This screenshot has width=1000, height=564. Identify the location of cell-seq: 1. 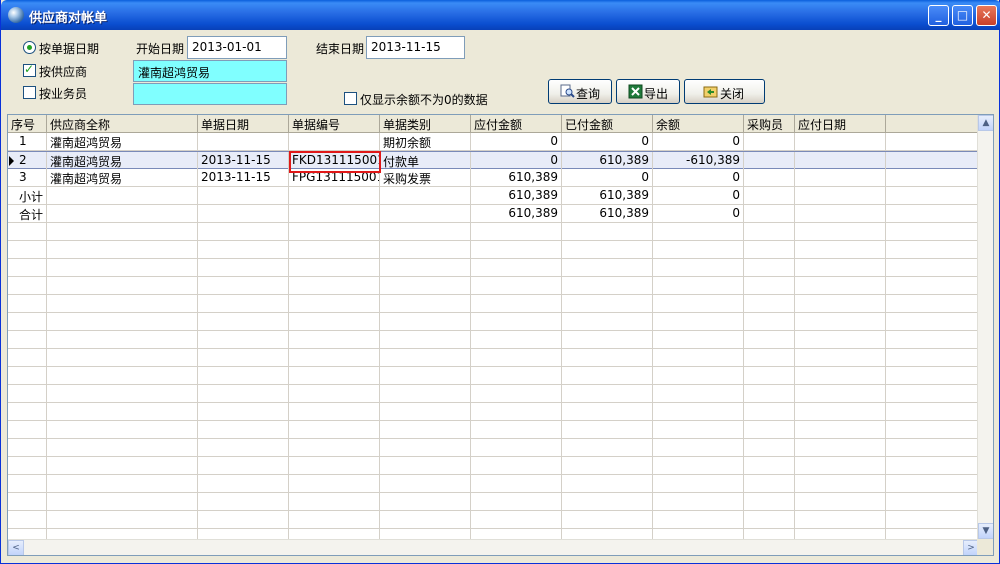
(27, 141).